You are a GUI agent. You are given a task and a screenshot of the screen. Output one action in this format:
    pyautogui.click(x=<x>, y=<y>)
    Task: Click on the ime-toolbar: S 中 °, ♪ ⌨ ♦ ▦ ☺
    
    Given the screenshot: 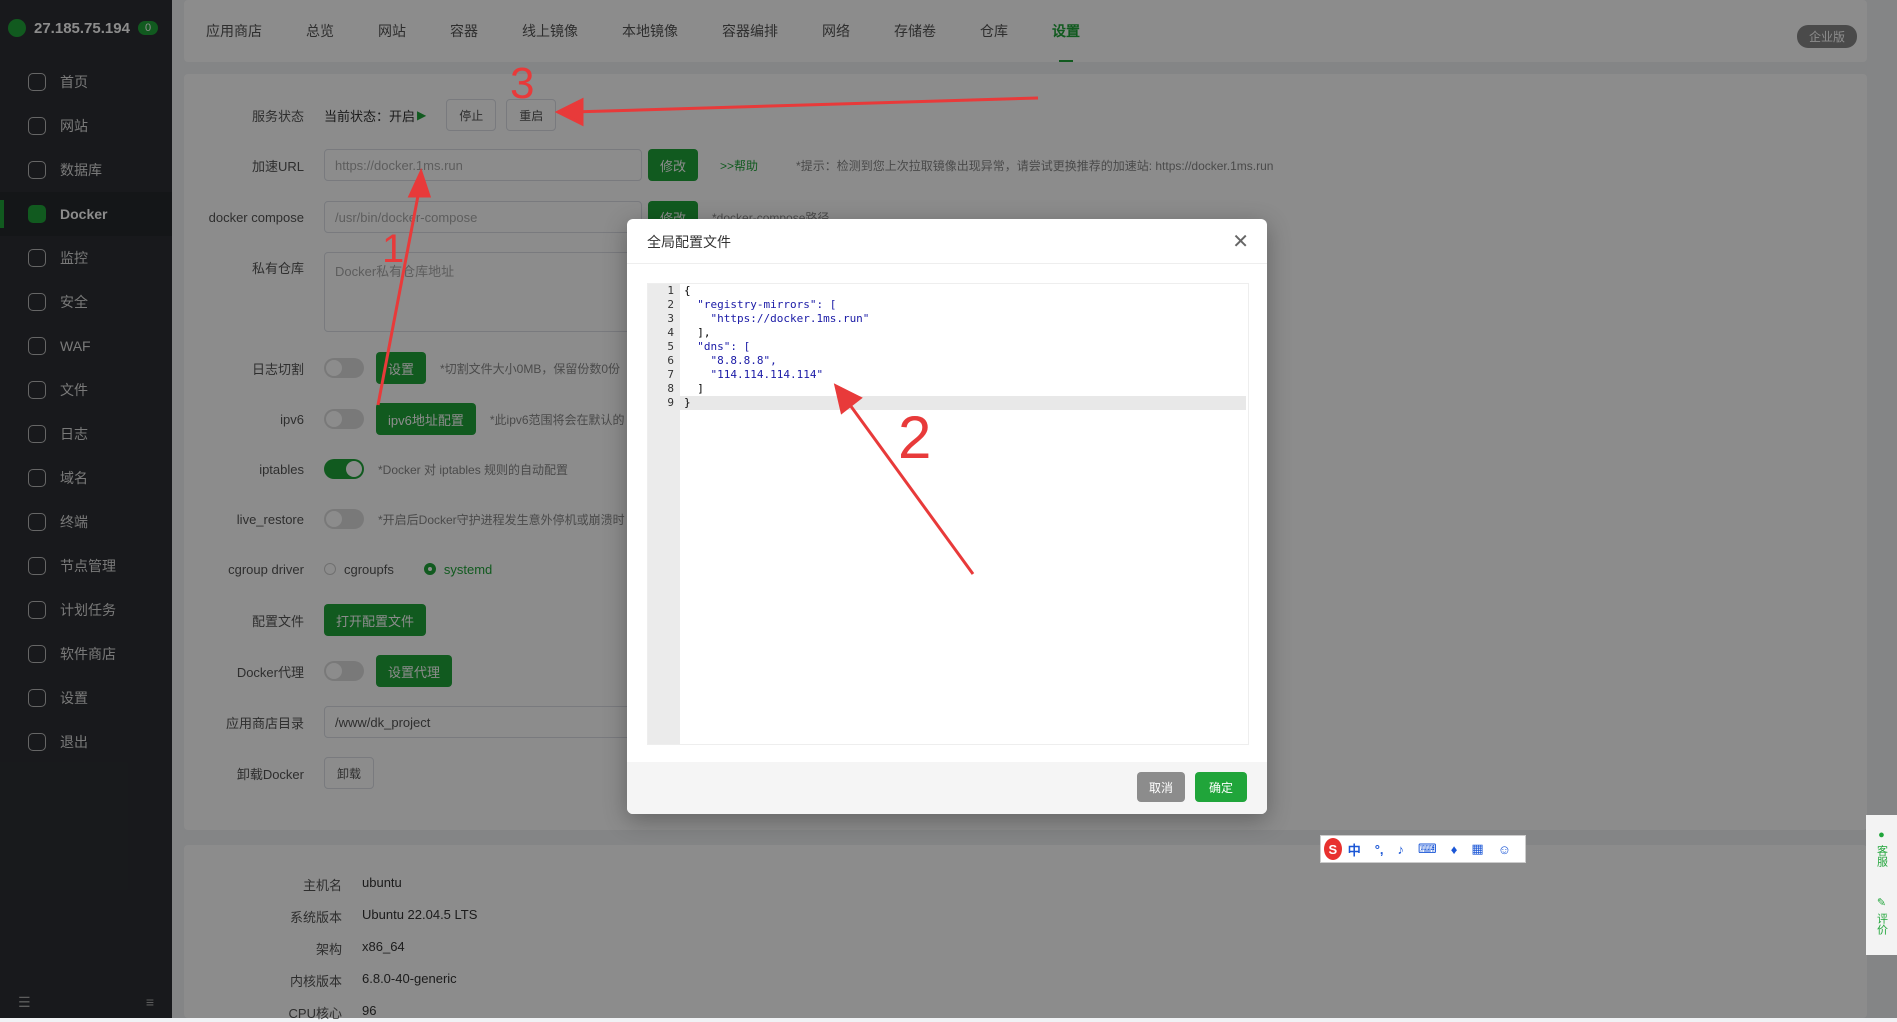 What is the action you would take?
    pyautogui.click(x=1423, y=849)
    